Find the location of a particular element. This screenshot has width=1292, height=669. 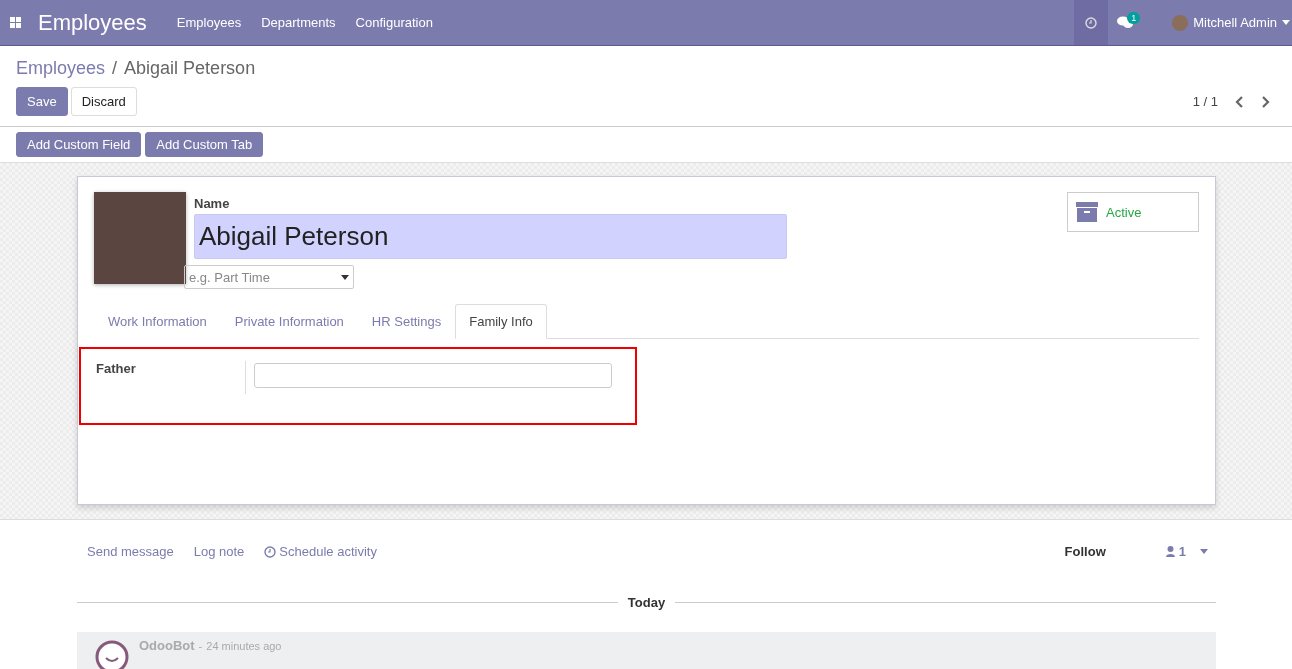

nav-menu-item: Employees is located at coordinates (209, 22).